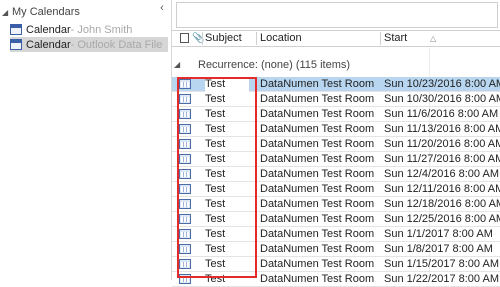 The height and width of the screenshot is (287, 500). I want to click on appointment-start: Sun 12/25/2016 8:00 AM, so click(442, 219).